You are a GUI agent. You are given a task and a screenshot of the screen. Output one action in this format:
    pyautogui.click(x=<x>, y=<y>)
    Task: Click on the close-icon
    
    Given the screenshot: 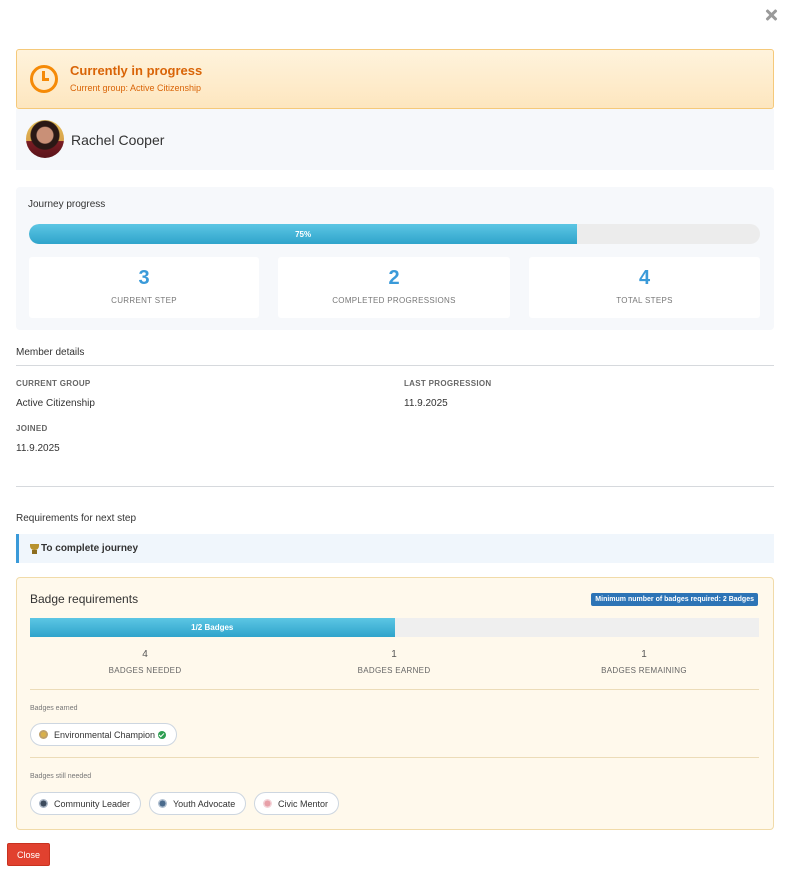 What is the action you would take?
    pyautogui.click(x=771, y=15)
    